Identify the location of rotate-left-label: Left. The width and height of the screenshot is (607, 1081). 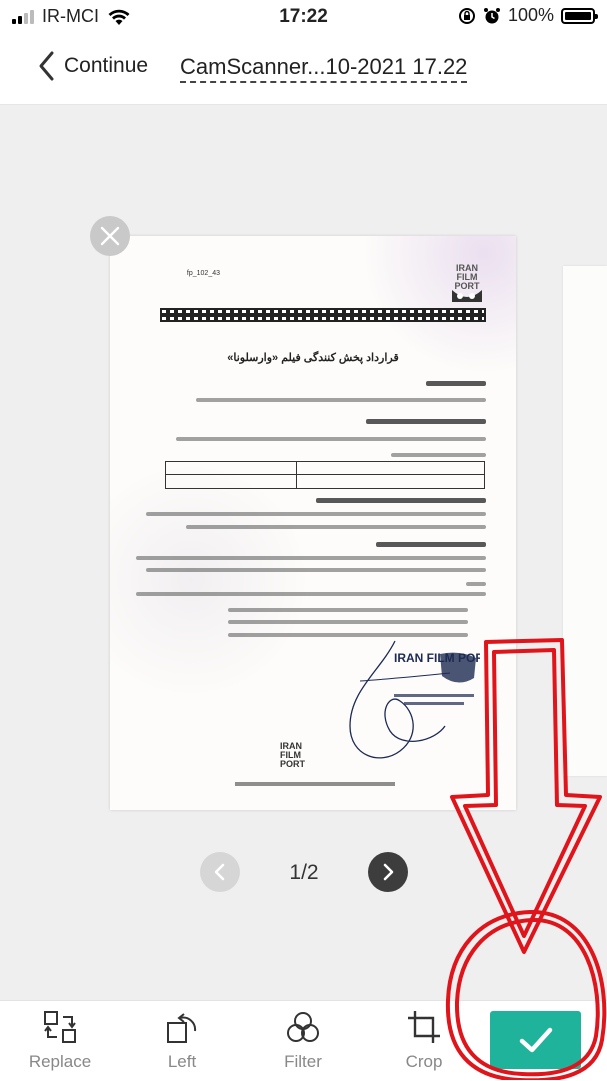
(182, 1061).